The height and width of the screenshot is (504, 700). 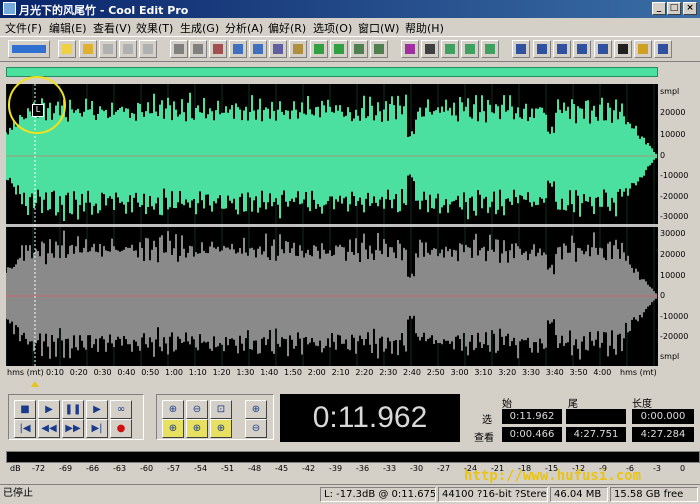 I want to click on save-as-button, so click(x=128, y=49).